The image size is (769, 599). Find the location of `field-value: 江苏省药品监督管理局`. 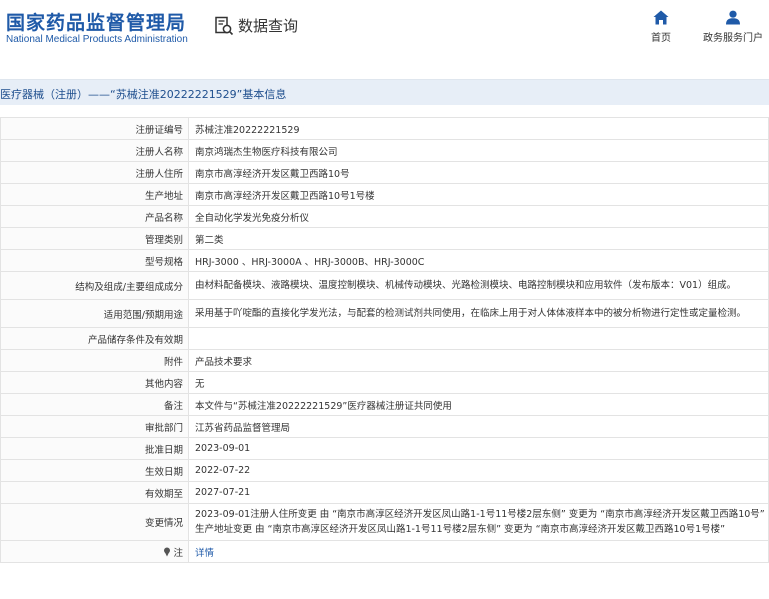

field-value: 江苏省药品监督管理局 is located at coordinates (478, 426).